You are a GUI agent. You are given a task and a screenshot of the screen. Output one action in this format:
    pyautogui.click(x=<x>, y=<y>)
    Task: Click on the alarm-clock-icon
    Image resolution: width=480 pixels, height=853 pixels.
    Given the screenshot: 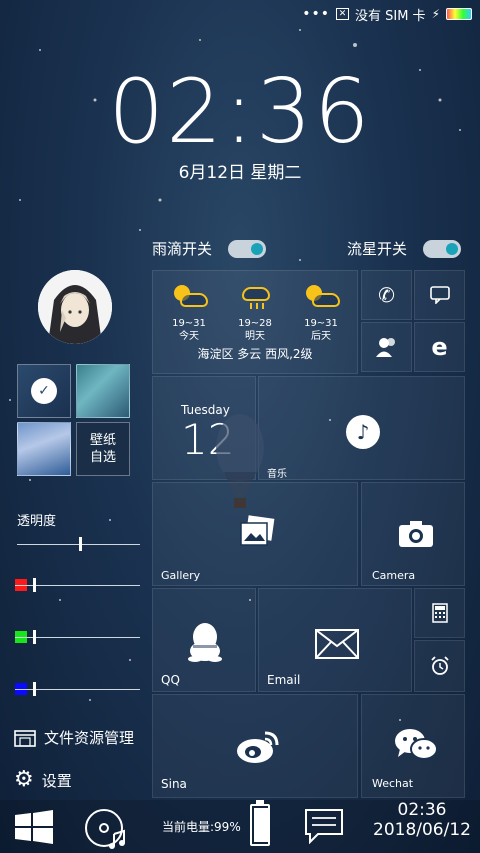 What is the action you would take?
    pyautogui.click(x=439, y=665)
    